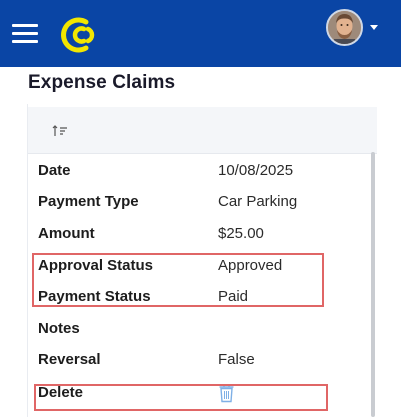 The width and height of the screenshot is (401, 417). What do you see at coordinates (66, 233) in the screenshot?
I see `amount-label: Amount` at bounding box center [66, 233].